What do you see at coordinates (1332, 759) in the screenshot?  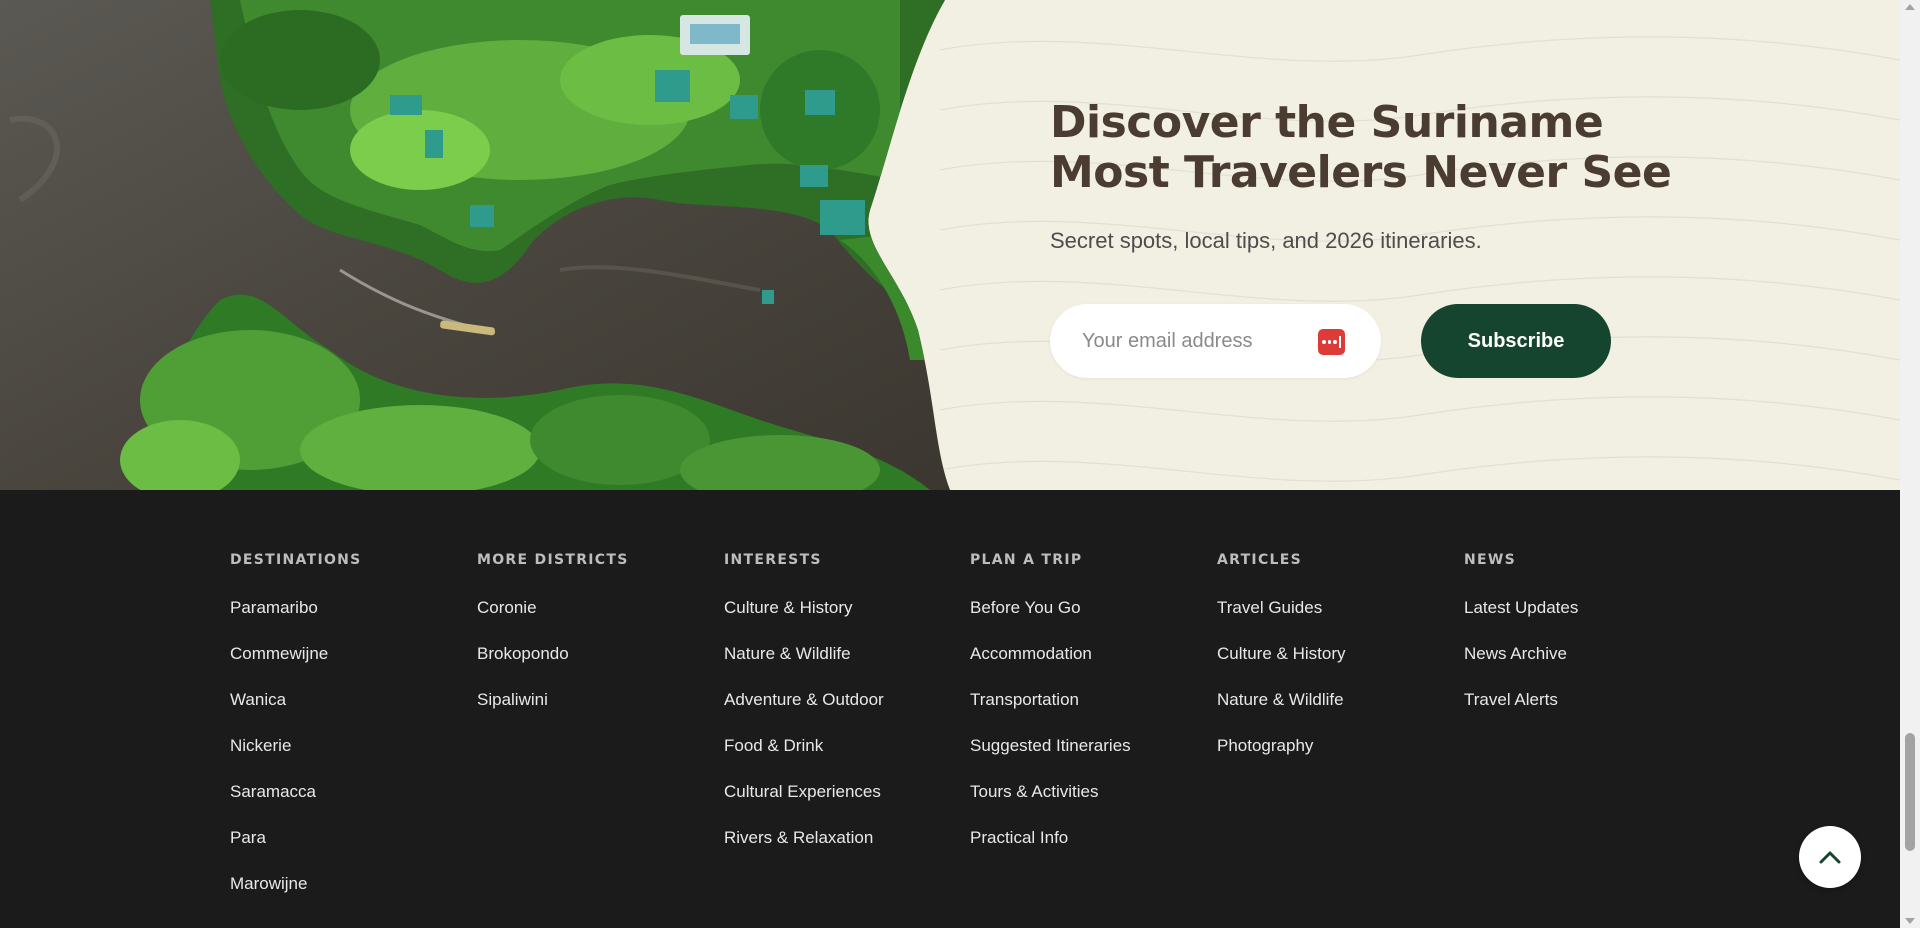 I see `list-item: Photography` at bounding box center [1332, 759].